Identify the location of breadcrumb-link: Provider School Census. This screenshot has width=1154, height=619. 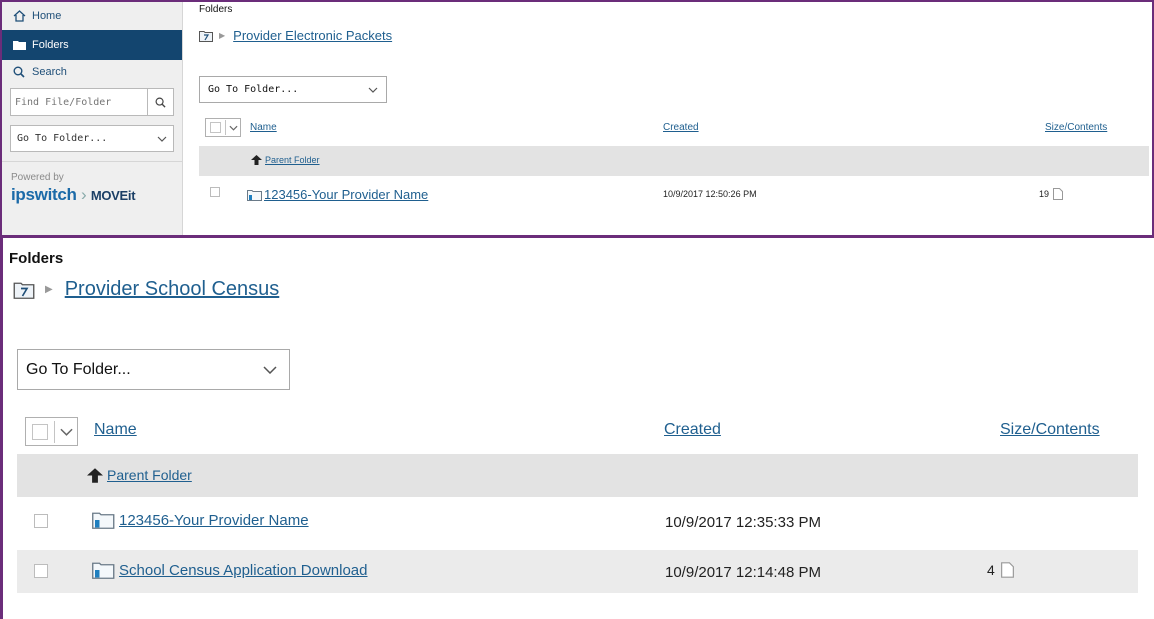
(172, 289).